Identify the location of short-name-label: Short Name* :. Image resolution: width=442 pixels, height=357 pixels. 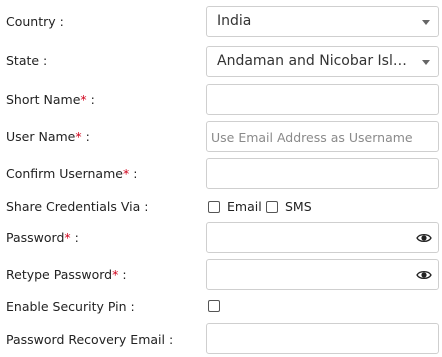
(50, 99).